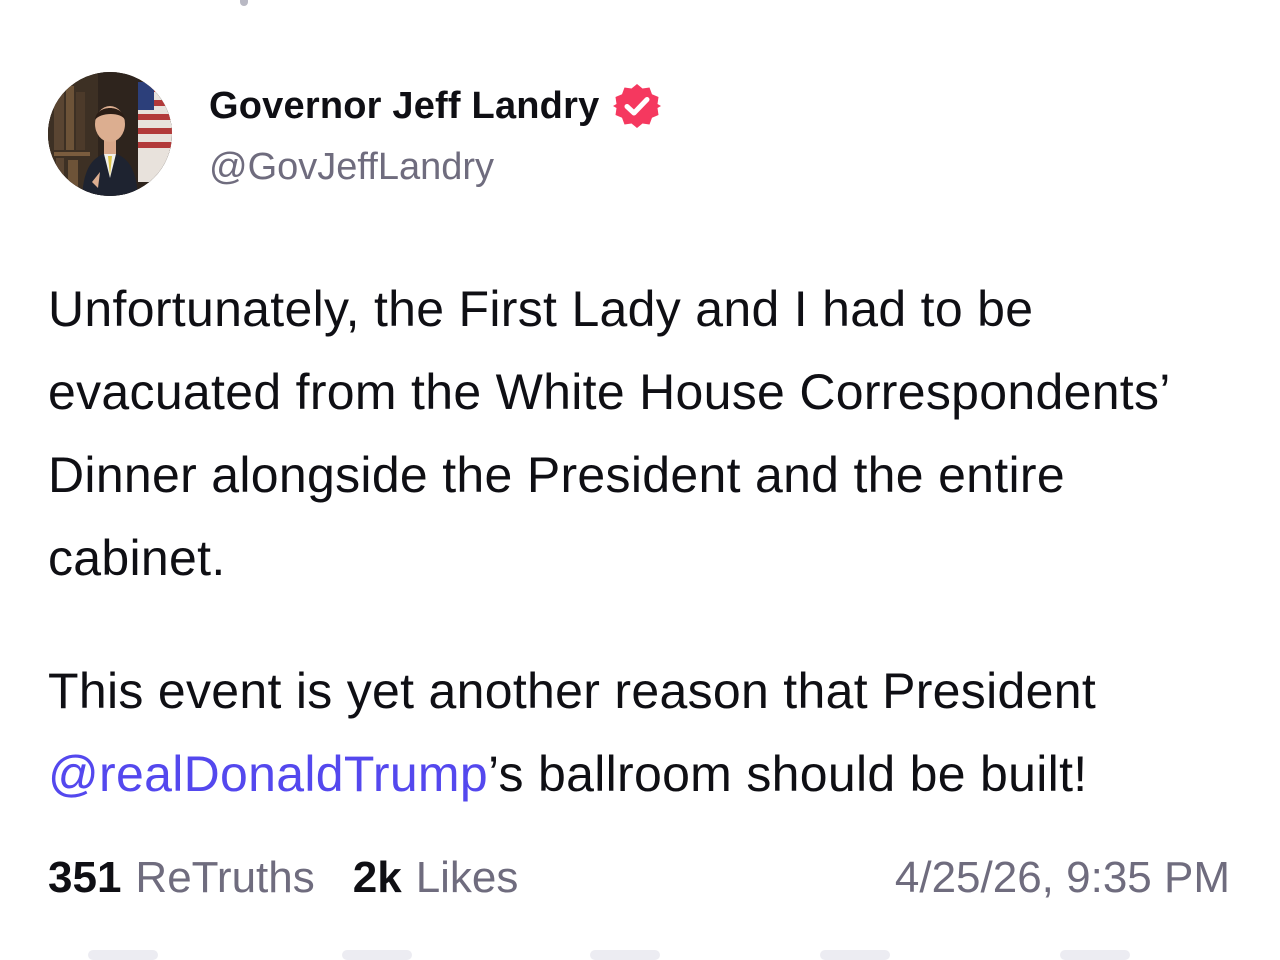  Describe the element at coordinates (639, 878) in the screenshot. I see `post-stats: 351 ReTruths 2k Likes 4/25/26, 9:35 PM` at that location.